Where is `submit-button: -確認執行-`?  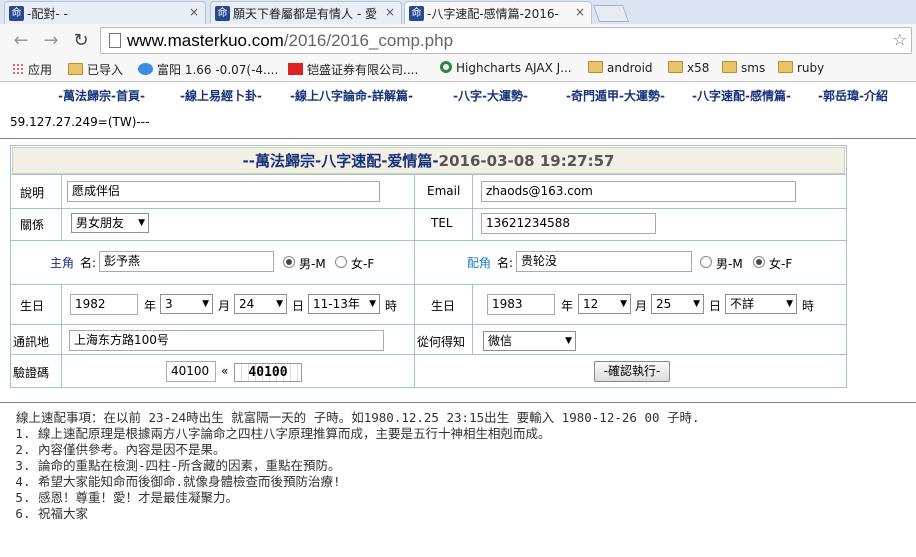 submit-button: -確認執行- is located at coordinates (632, 371).